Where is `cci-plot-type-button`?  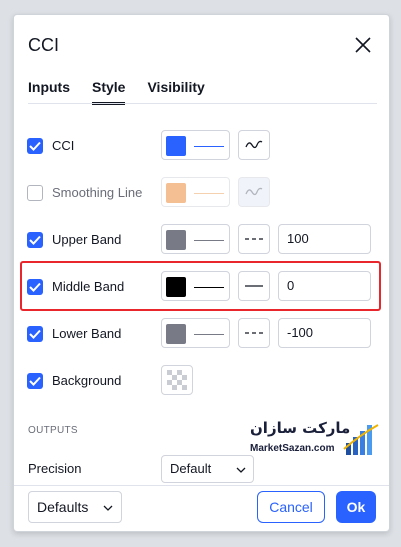 cci-plot-type-button is located at coordinates (254, 145).